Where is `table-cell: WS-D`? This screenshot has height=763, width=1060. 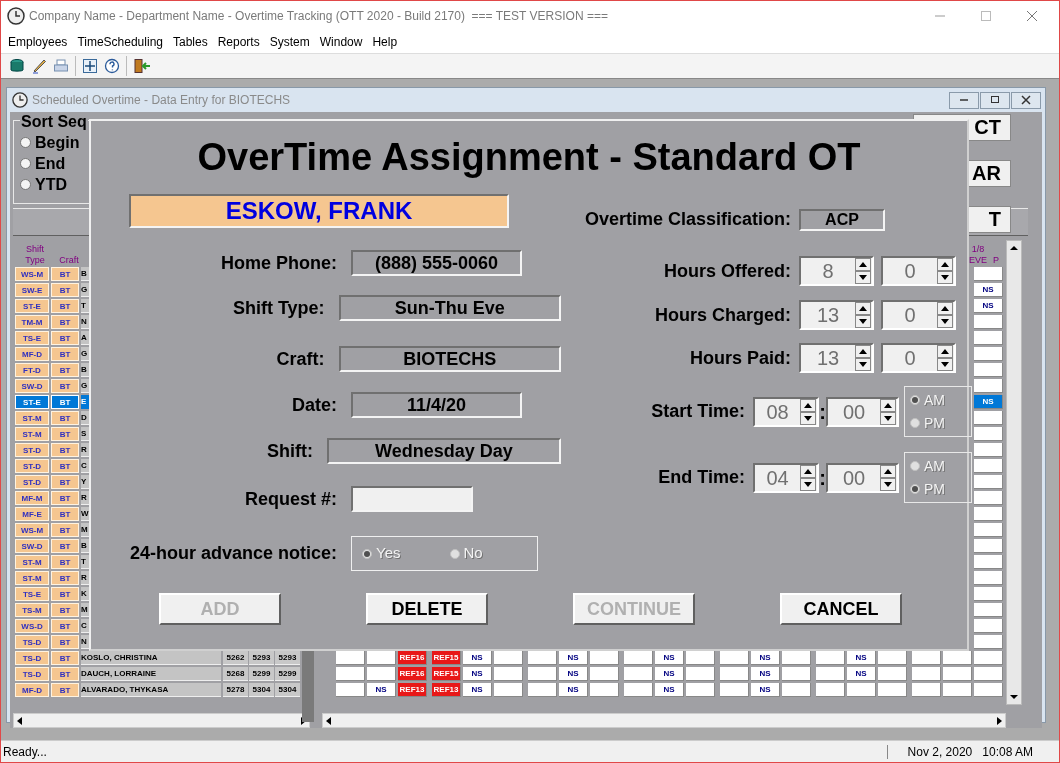 table-cell: WS-D is located at coordinates (32, 626).